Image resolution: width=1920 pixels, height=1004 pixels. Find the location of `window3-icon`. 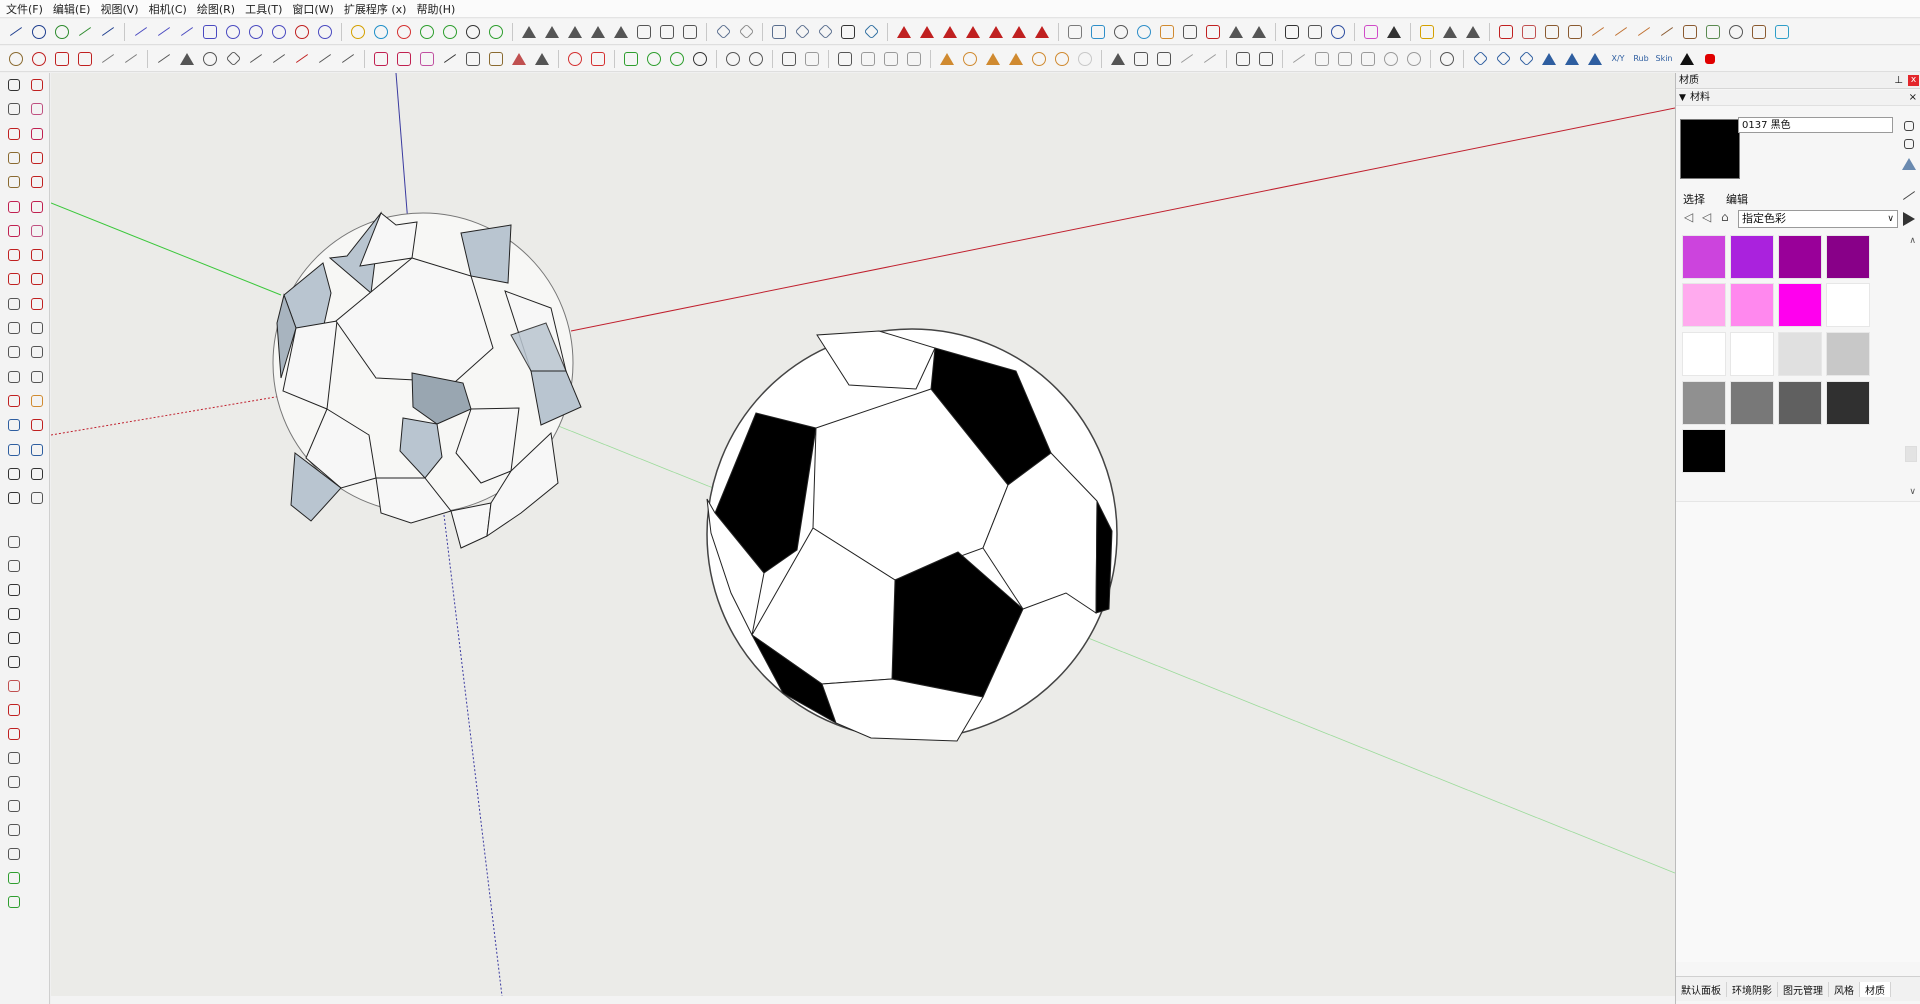

window3-icon is located at coordinates (891, 59).